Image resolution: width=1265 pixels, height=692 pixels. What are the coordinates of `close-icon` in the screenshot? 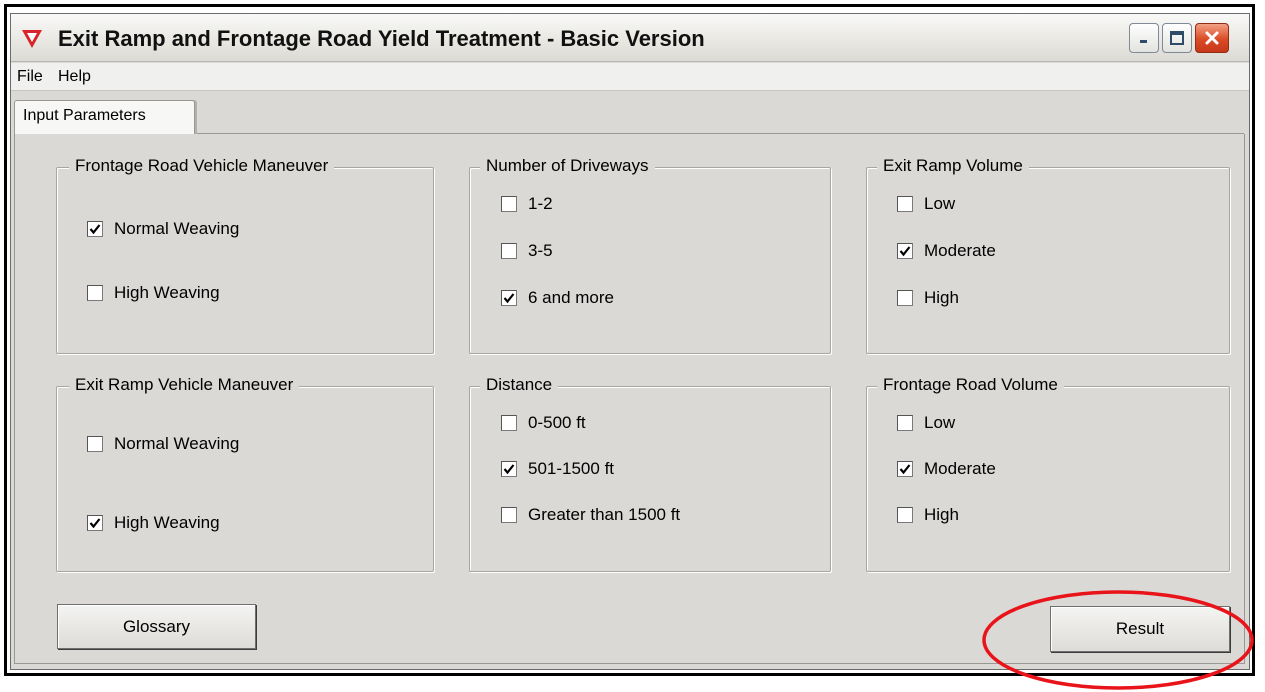 It's located at (1212, 38).